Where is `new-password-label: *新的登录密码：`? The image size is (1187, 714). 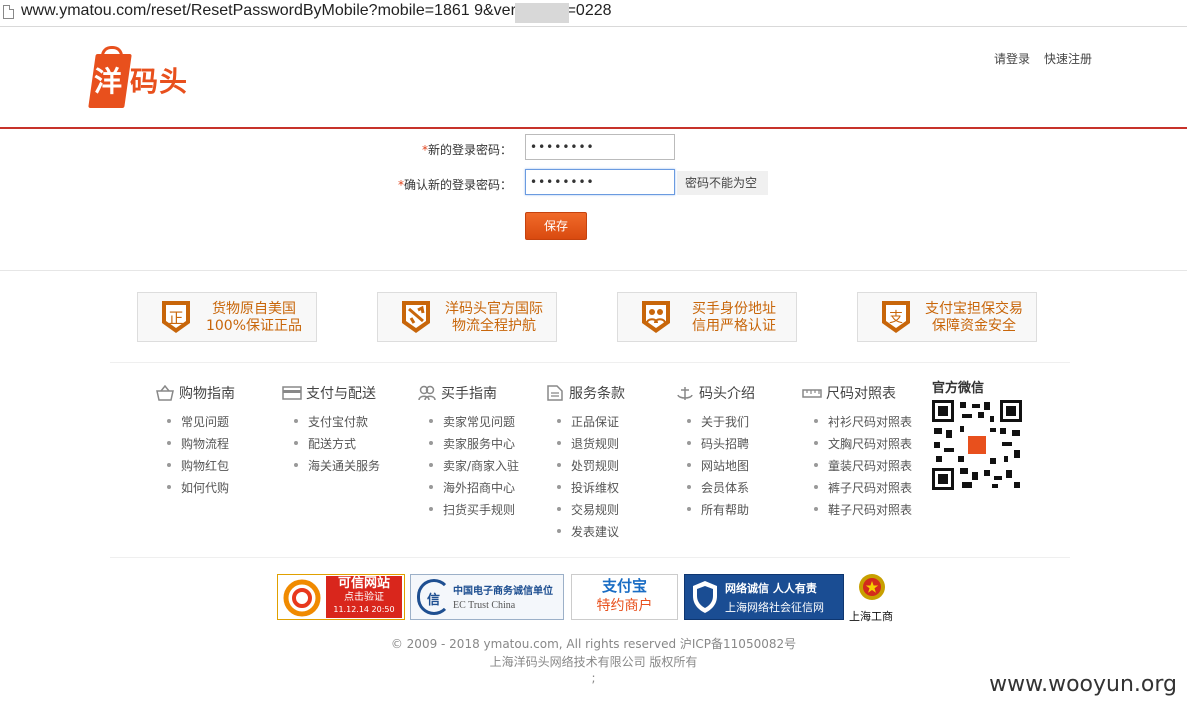 new-password-label: *新的登录密码： is located at coordinates (442, 149).